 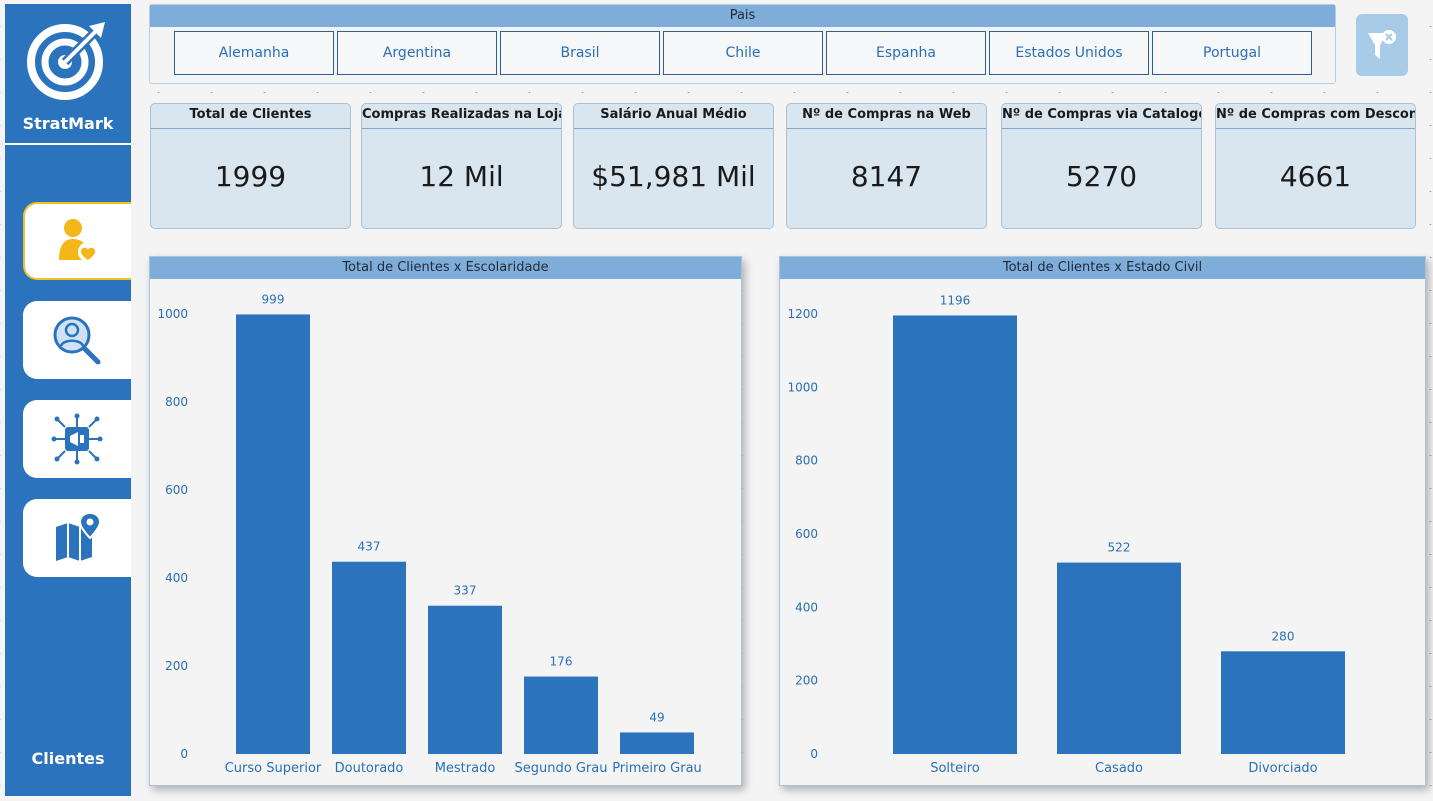 I want to click on nav-campaigns-button, so click(x=77, y=439).